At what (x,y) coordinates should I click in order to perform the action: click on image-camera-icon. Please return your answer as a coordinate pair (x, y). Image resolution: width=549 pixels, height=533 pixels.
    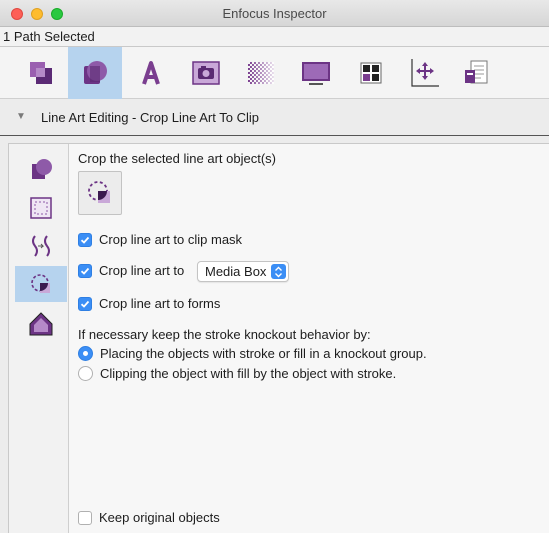
    Looking at the image, I should click on (206, 73).